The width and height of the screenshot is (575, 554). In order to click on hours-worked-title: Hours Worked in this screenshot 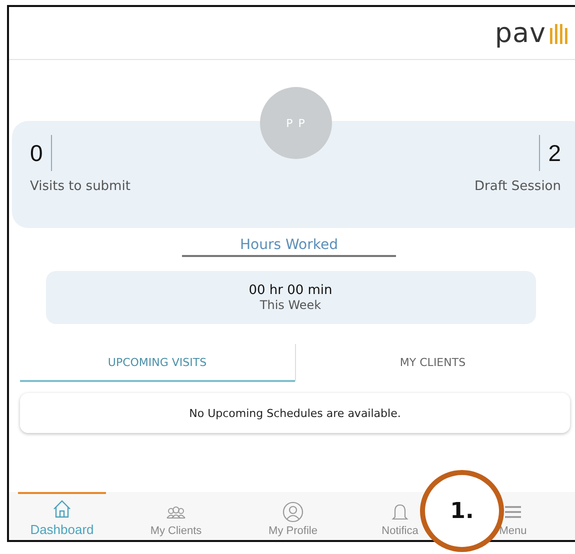, I will do `click(289, 247)`.